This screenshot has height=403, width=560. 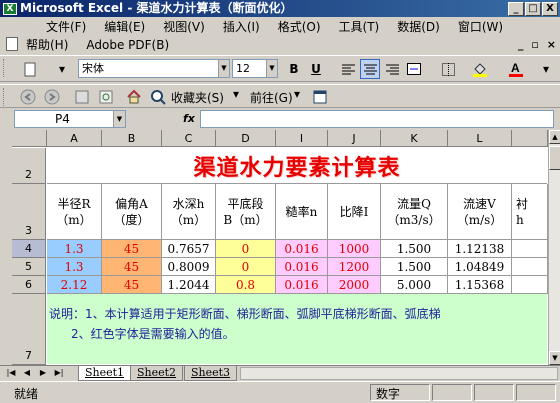 What do you see at coordinates (132, 212) in the screenshot?
I see `header-angle: 偏角A （度）` at bounding box center [132, 212].